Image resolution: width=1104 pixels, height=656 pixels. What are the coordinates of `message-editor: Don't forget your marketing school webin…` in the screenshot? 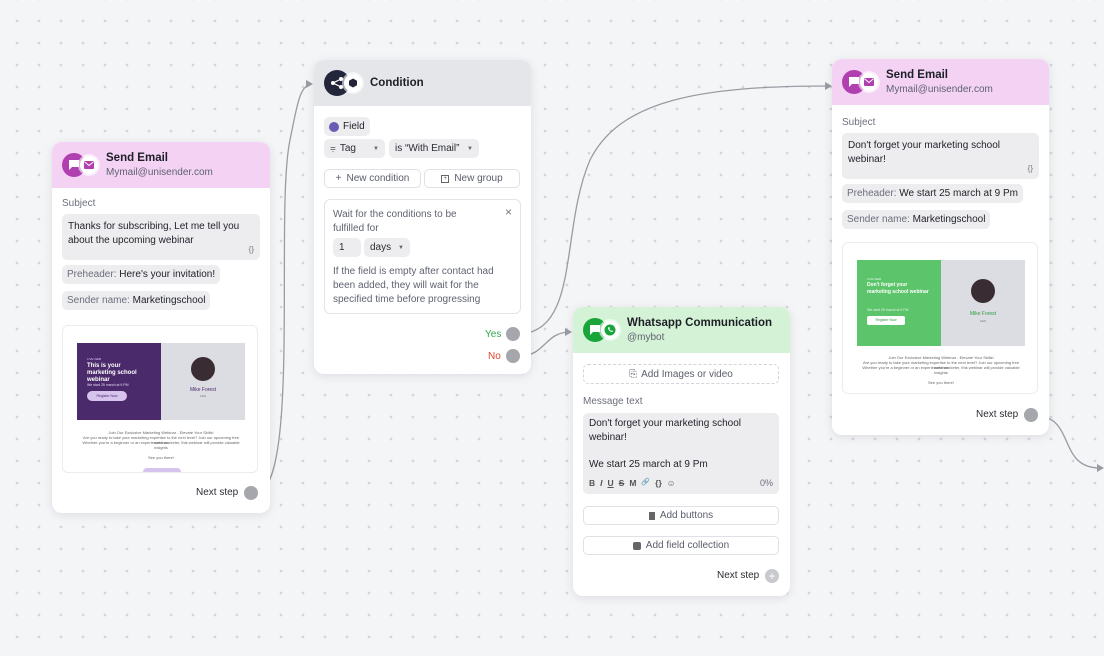 It's located at (681, 453).